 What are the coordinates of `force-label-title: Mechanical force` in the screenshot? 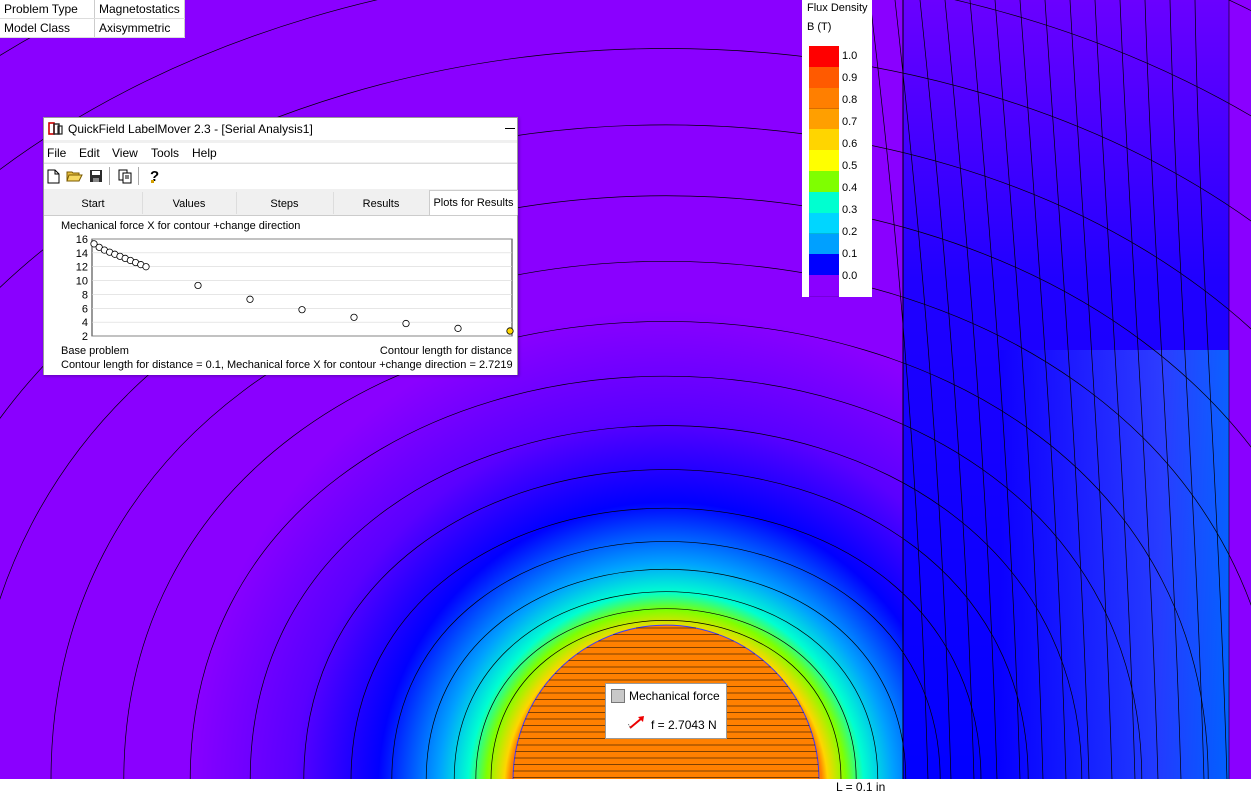 It's located at (674, 696).